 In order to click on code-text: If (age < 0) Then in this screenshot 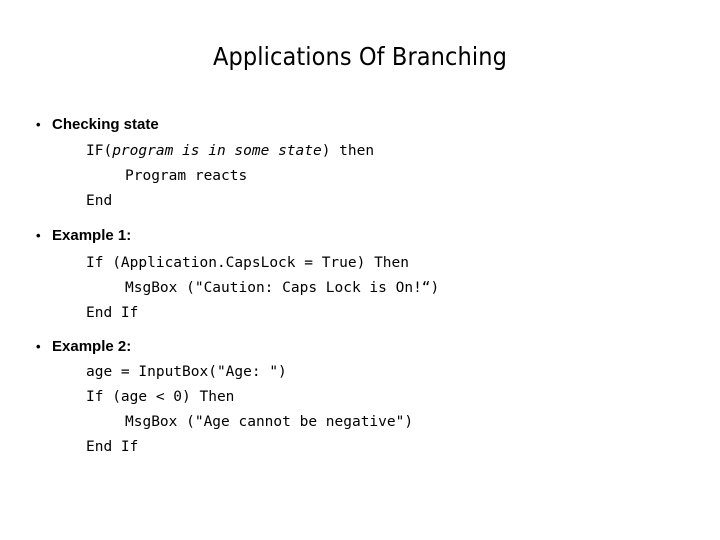, I will do `click(160, 397)`.